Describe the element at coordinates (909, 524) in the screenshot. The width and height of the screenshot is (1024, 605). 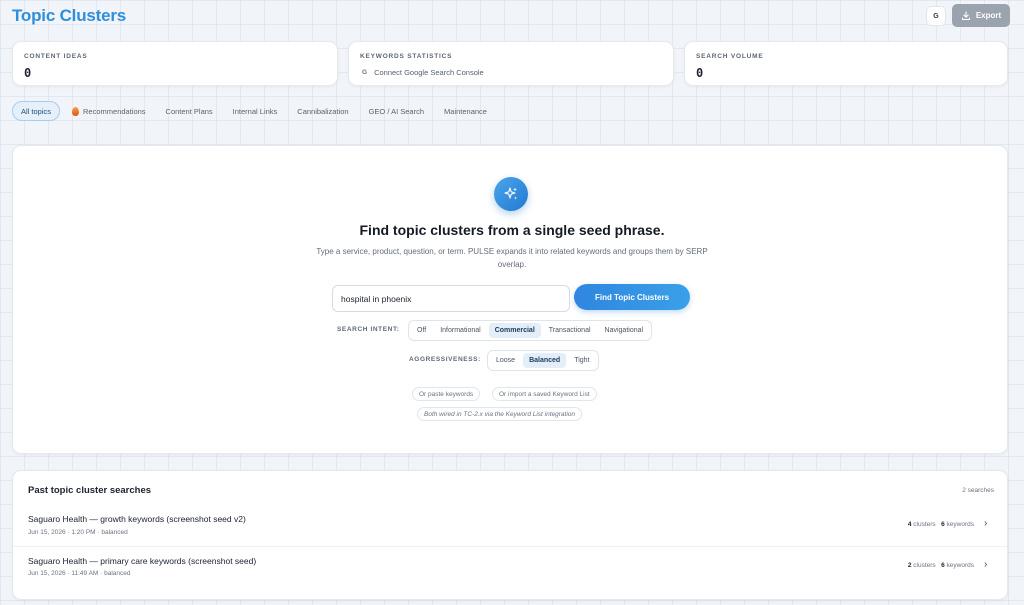
I see `cluster-count: 4` at that location.